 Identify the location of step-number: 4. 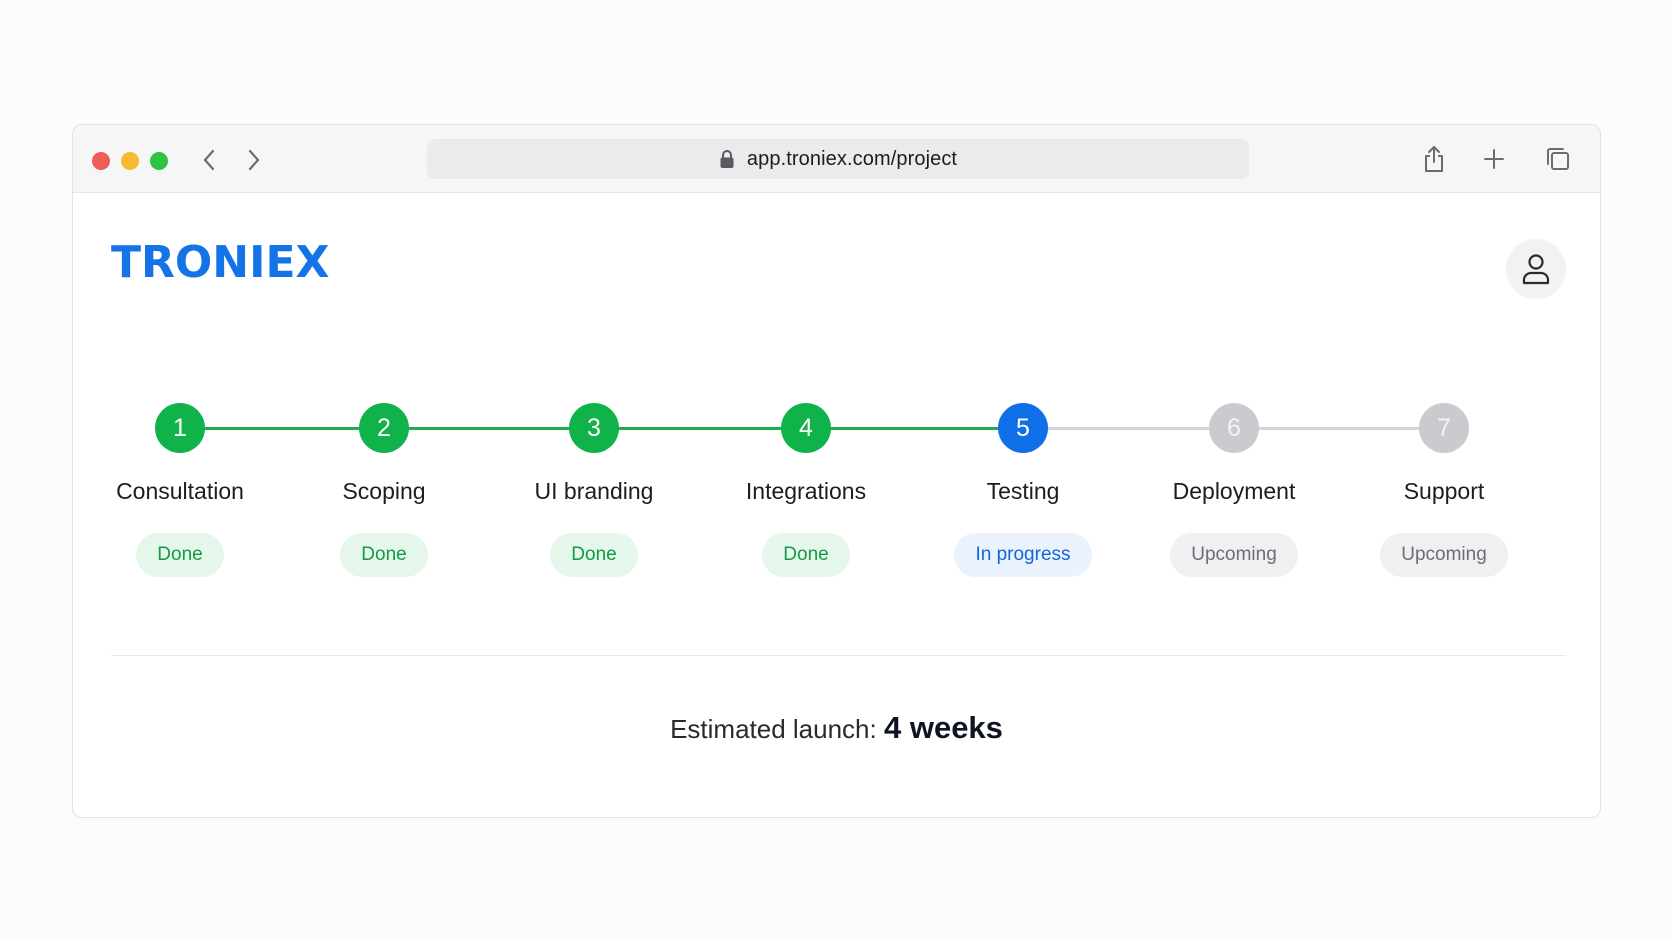
(806, 427).